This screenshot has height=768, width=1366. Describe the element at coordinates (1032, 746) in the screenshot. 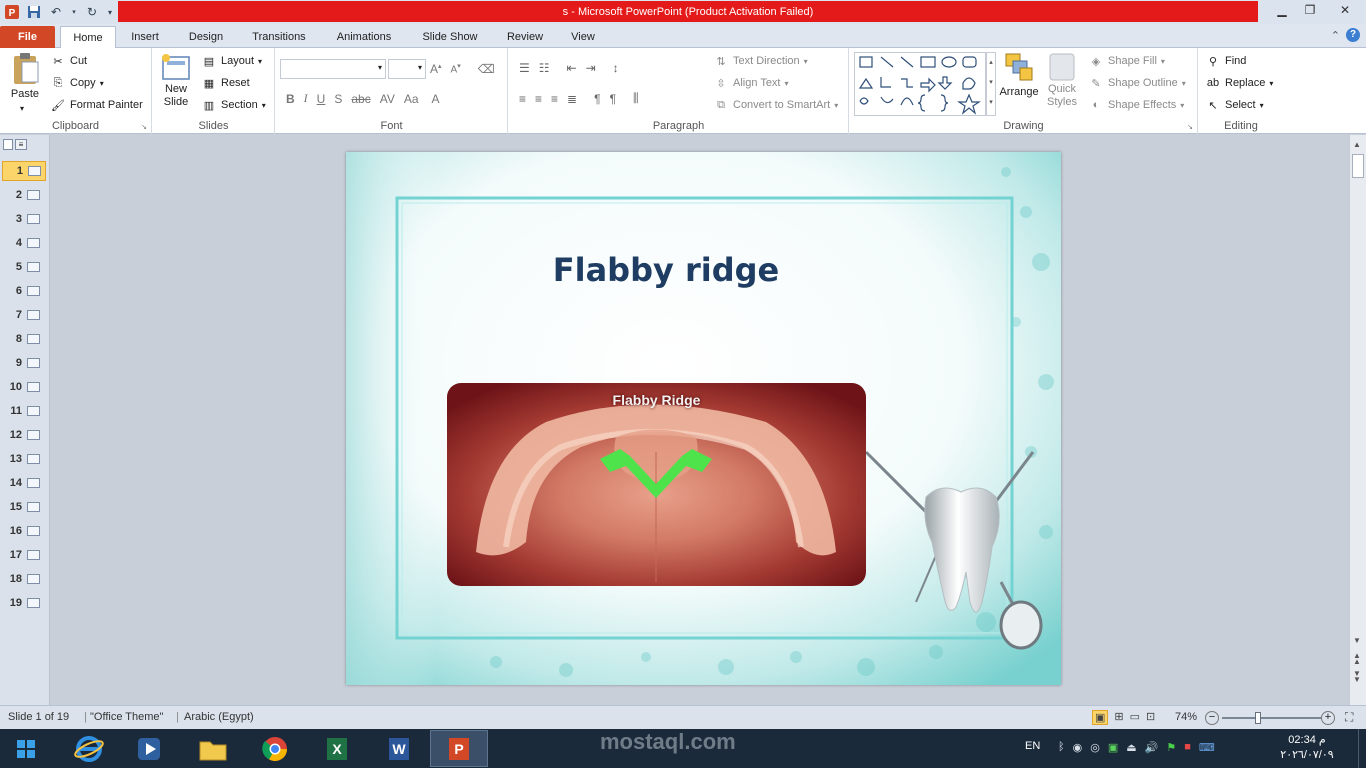

I see `input-language: EN` at that location.